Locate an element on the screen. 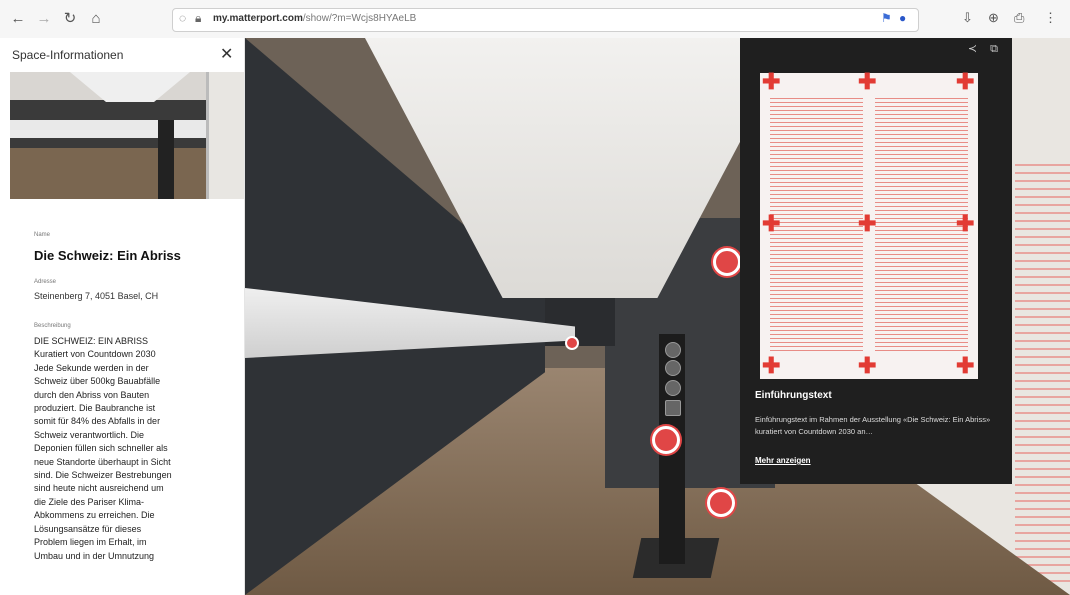 Image resolution: width=1070 pixels, height=595 pixels. back-icon: ← is located at coordinates (18, 19).